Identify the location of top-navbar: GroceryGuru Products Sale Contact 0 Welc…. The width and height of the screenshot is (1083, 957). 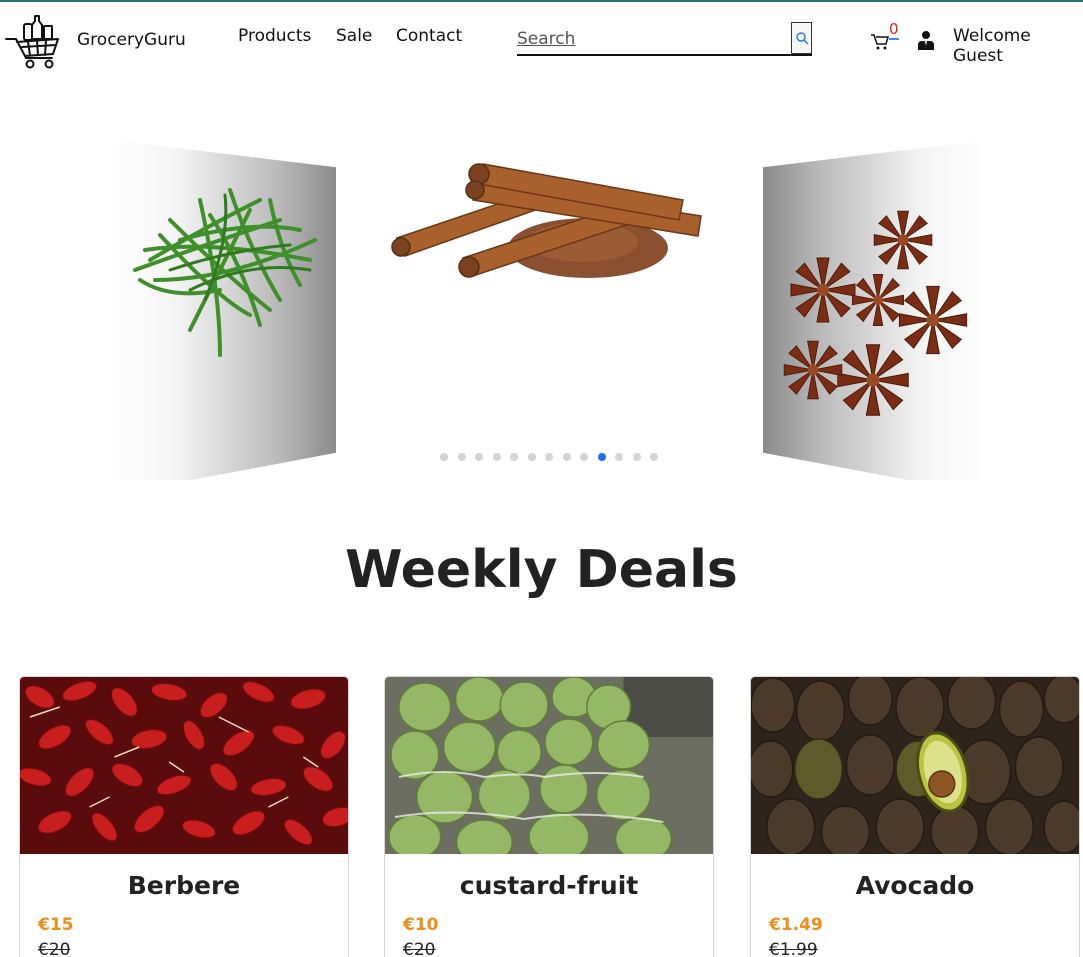
(541, 40).